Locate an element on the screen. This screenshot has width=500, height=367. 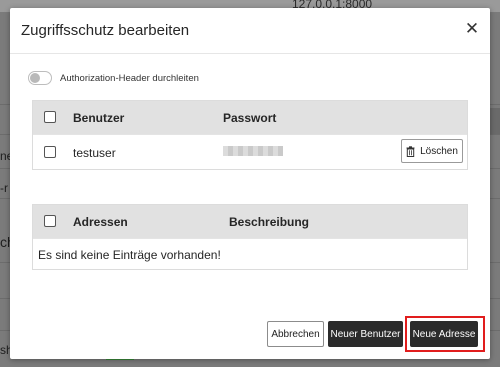
column-header-addresses: Adressen is located at coordinates (100, 222).